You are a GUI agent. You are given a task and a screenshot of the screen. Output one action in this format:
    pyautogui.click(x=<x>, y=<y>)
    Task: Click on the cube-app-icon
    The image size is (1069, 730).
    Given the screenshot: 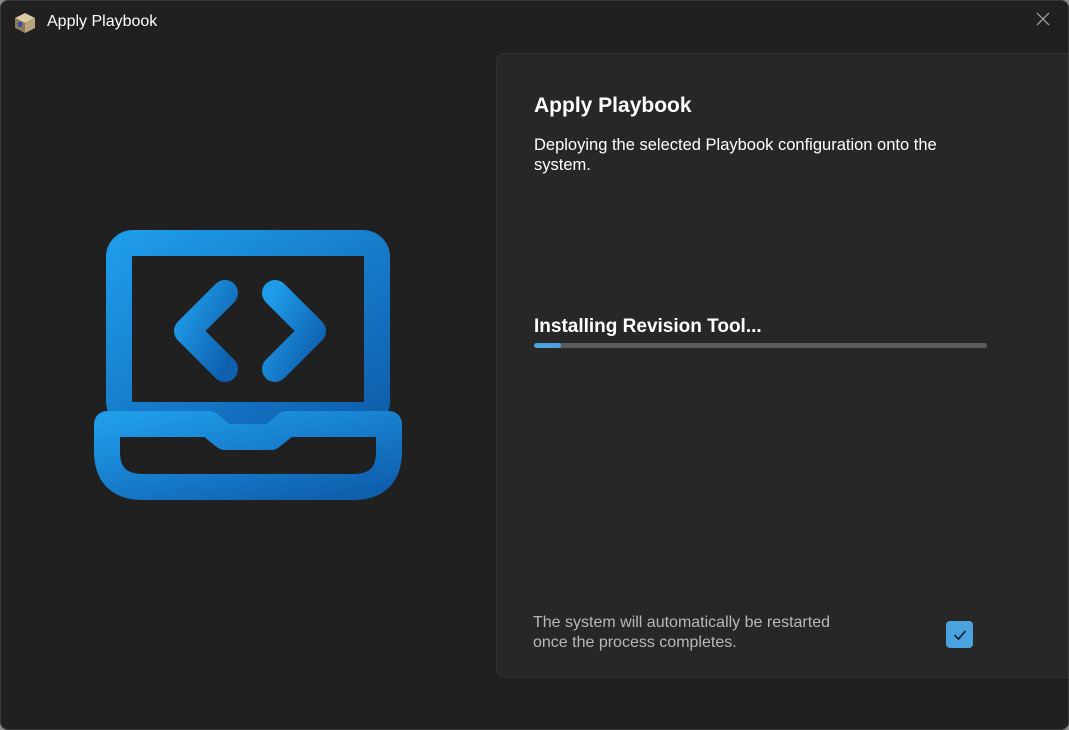 What is the action you would take?
    pyautogui.click(x=25, y=23)
    